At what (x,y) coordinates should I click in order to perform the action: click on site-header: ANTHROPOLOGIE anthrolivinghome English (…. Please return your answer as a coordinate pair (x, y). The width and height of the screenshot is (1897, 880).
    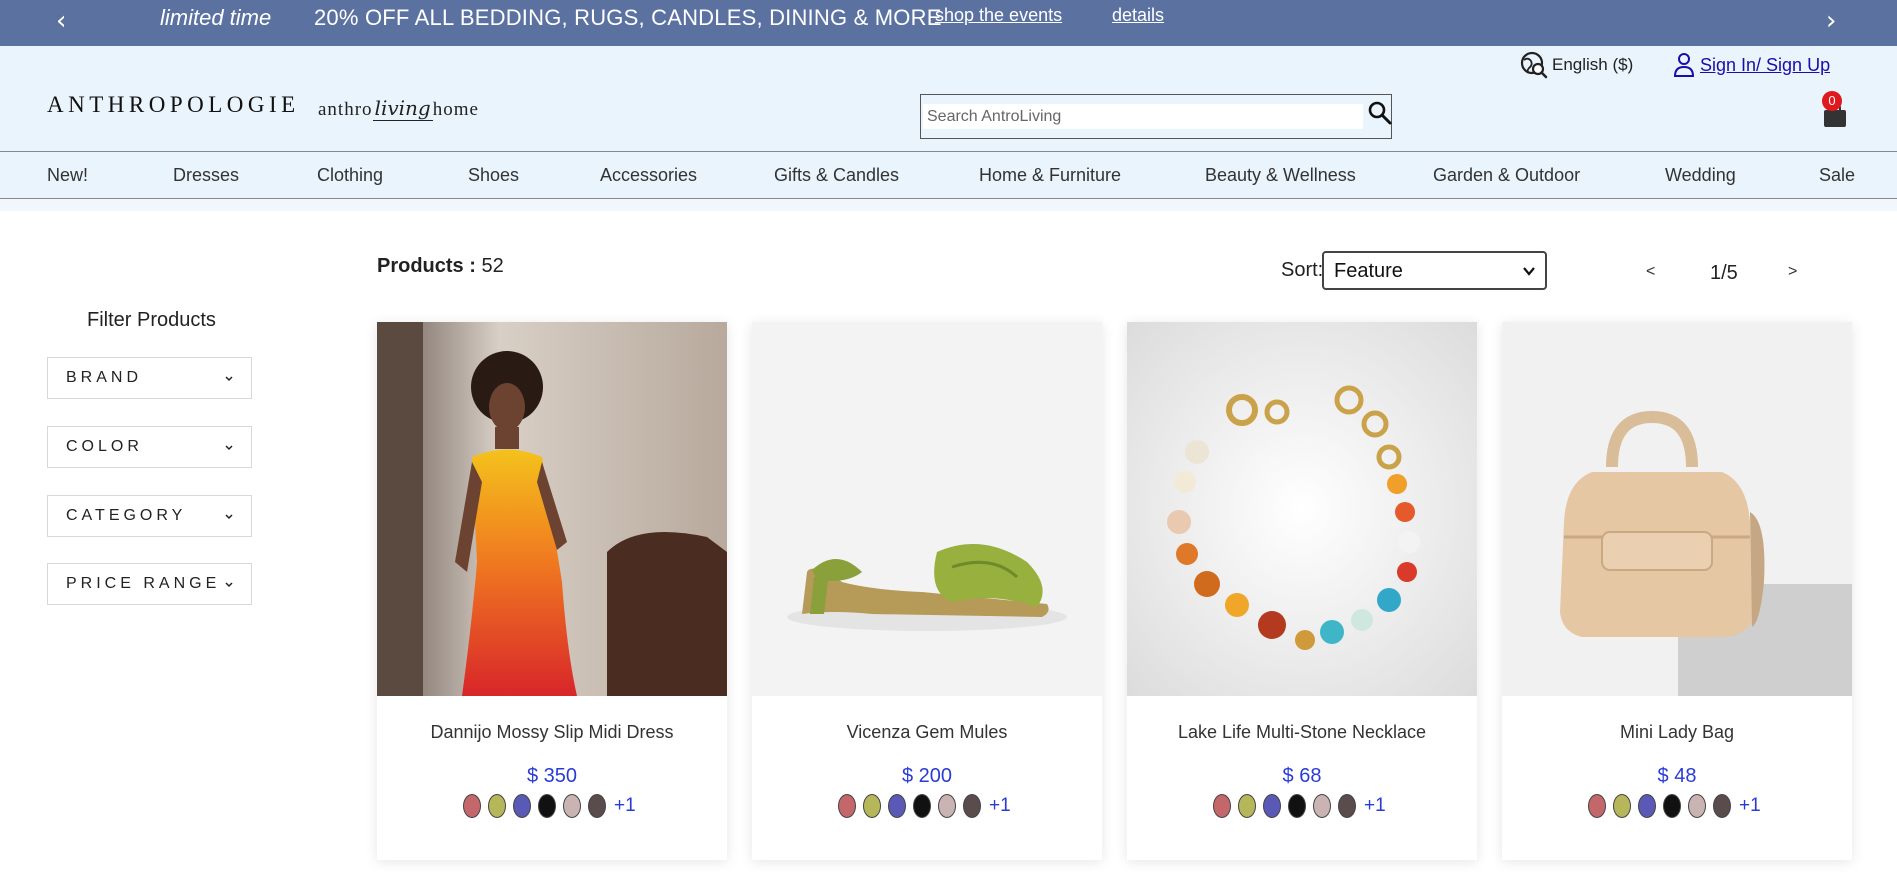
    Looking at the image, I should click on (948, 98).